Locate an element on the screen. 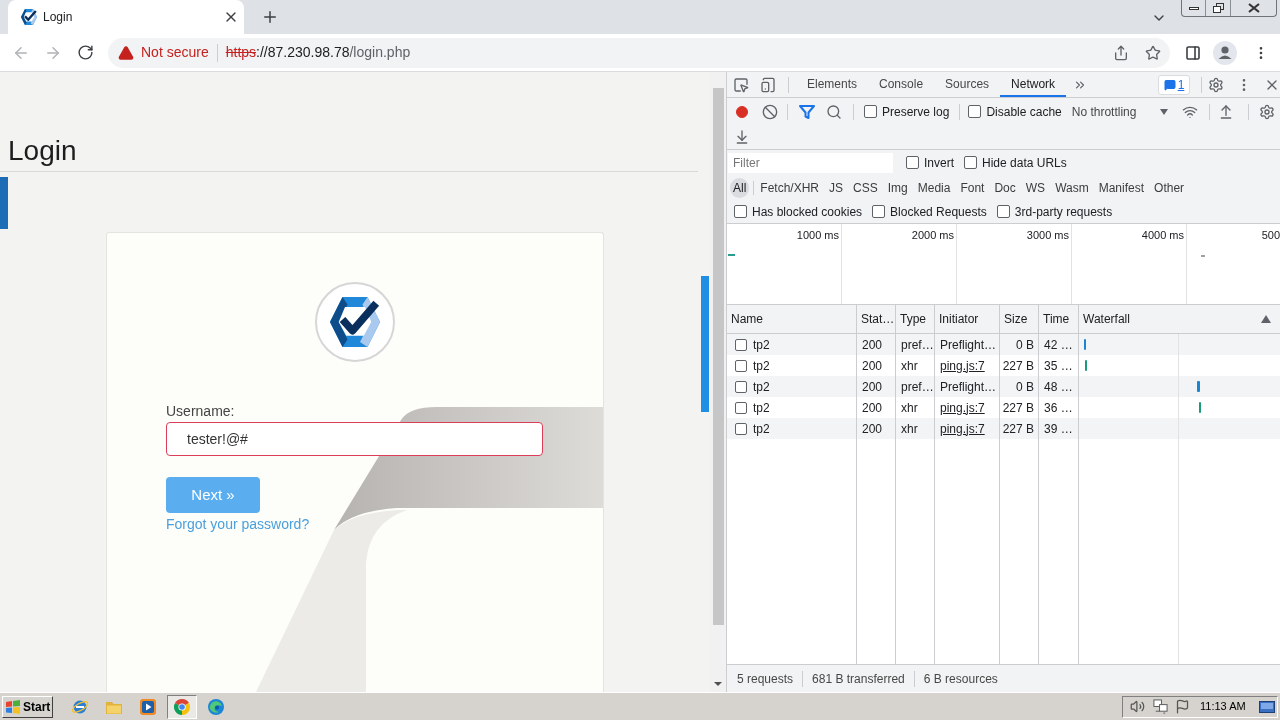 The image size is (1280, 720). scrollbar-thumb is located at coordinates (718, 356).